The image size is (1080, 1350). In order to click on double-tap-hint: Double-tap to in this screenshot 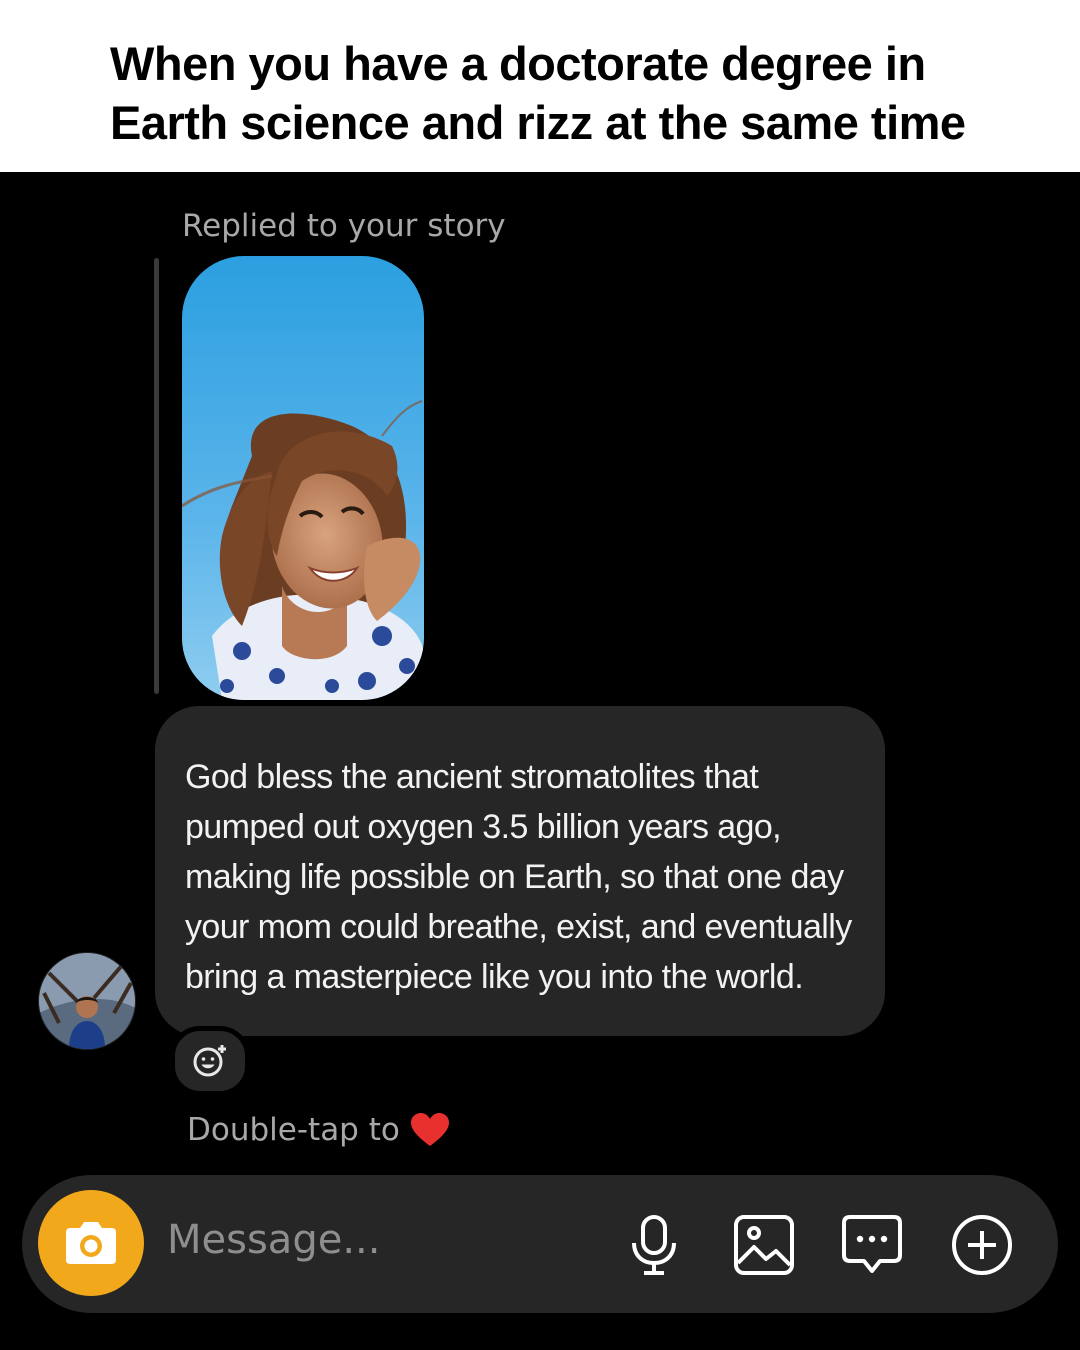, I will do `click(318, 1130)`.